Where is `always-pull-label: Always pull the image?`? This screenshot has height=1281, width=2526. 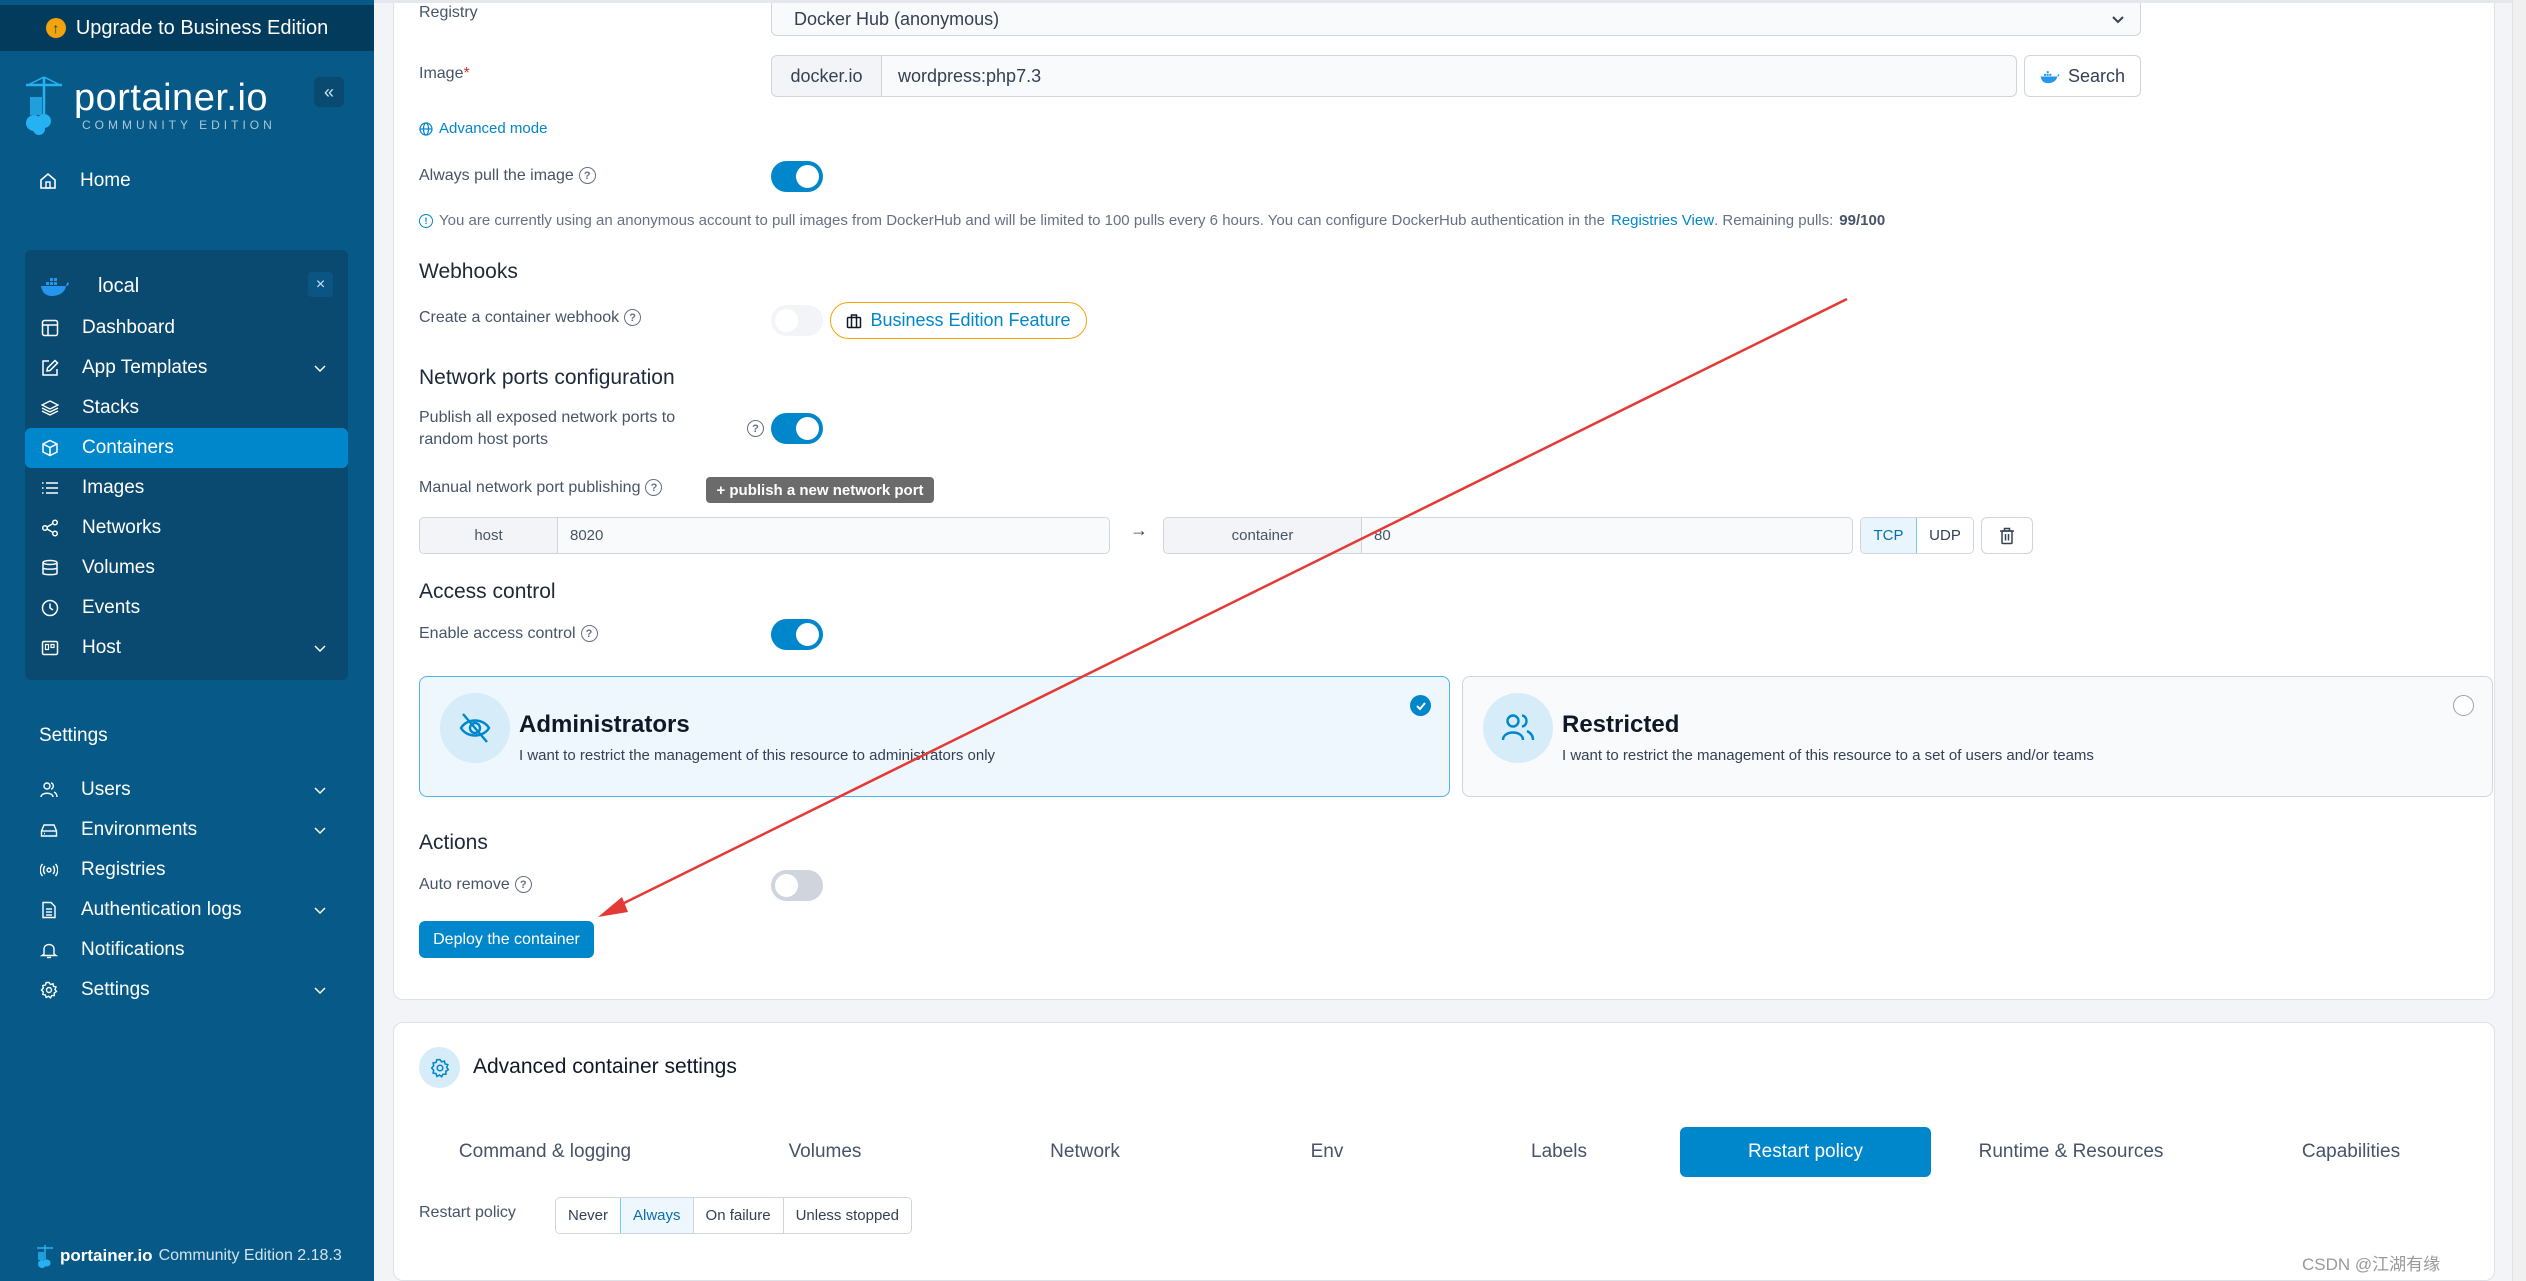 always-pull-label: Always pull the image? is located at coordinates (507, 176).